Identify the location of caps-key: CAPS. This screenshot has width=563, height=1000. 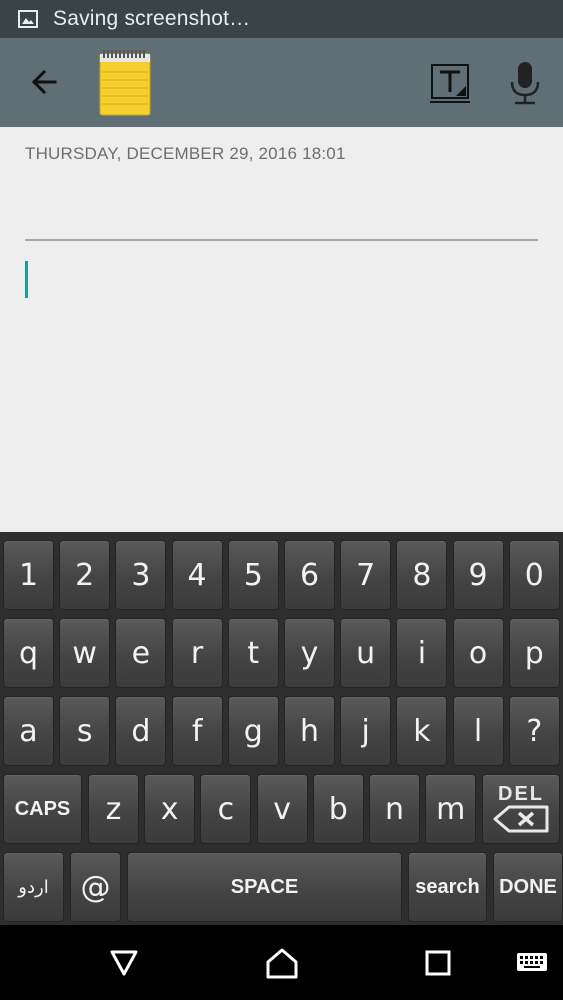
(42, 809).